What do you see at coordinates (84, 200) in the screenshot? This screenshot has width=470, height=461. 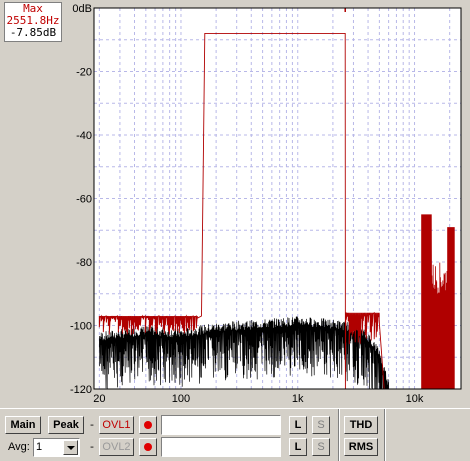 I see `y-tick-label: -60` at bounding box center [84, 200].